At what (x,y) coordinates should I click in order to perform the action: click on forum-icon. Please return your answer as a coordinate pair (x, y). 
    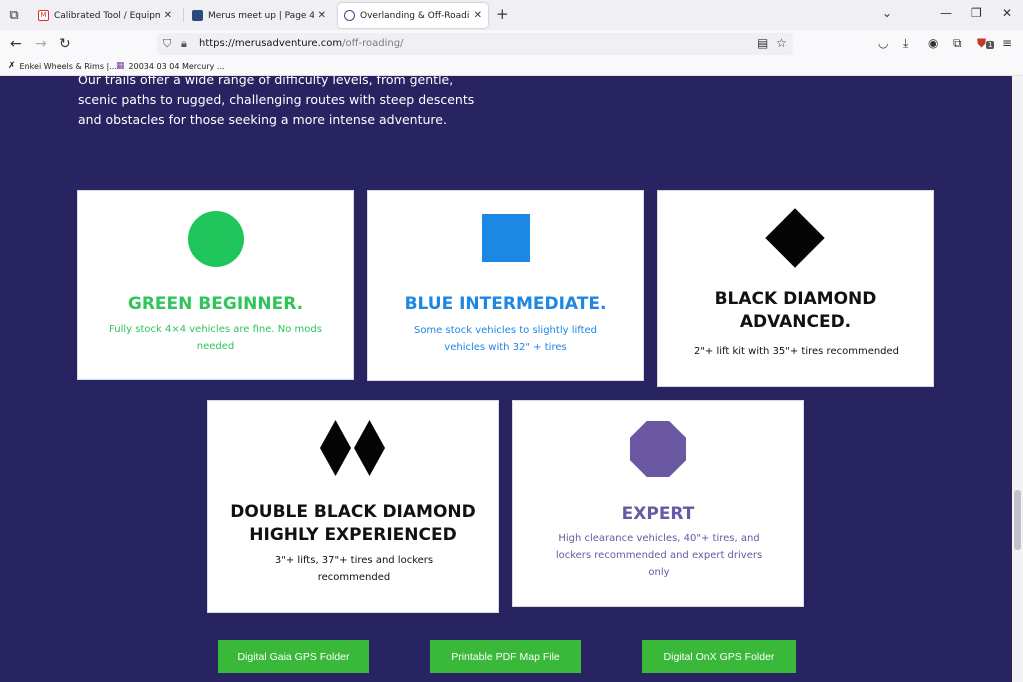
    Looking at the image, I should click on (197, 15).